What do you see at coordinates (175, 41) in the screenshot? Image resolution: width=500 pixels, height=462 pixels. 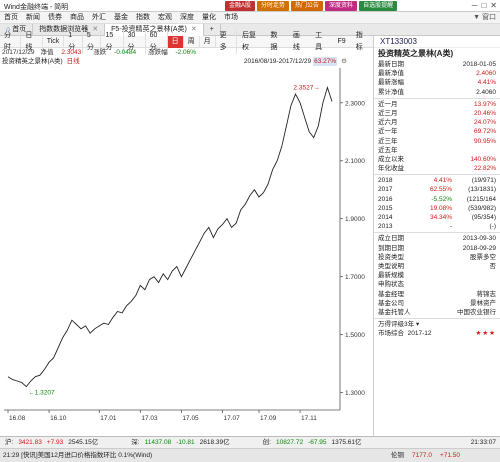 I see `period-button-day: 日` at bounding box center [175, 41].